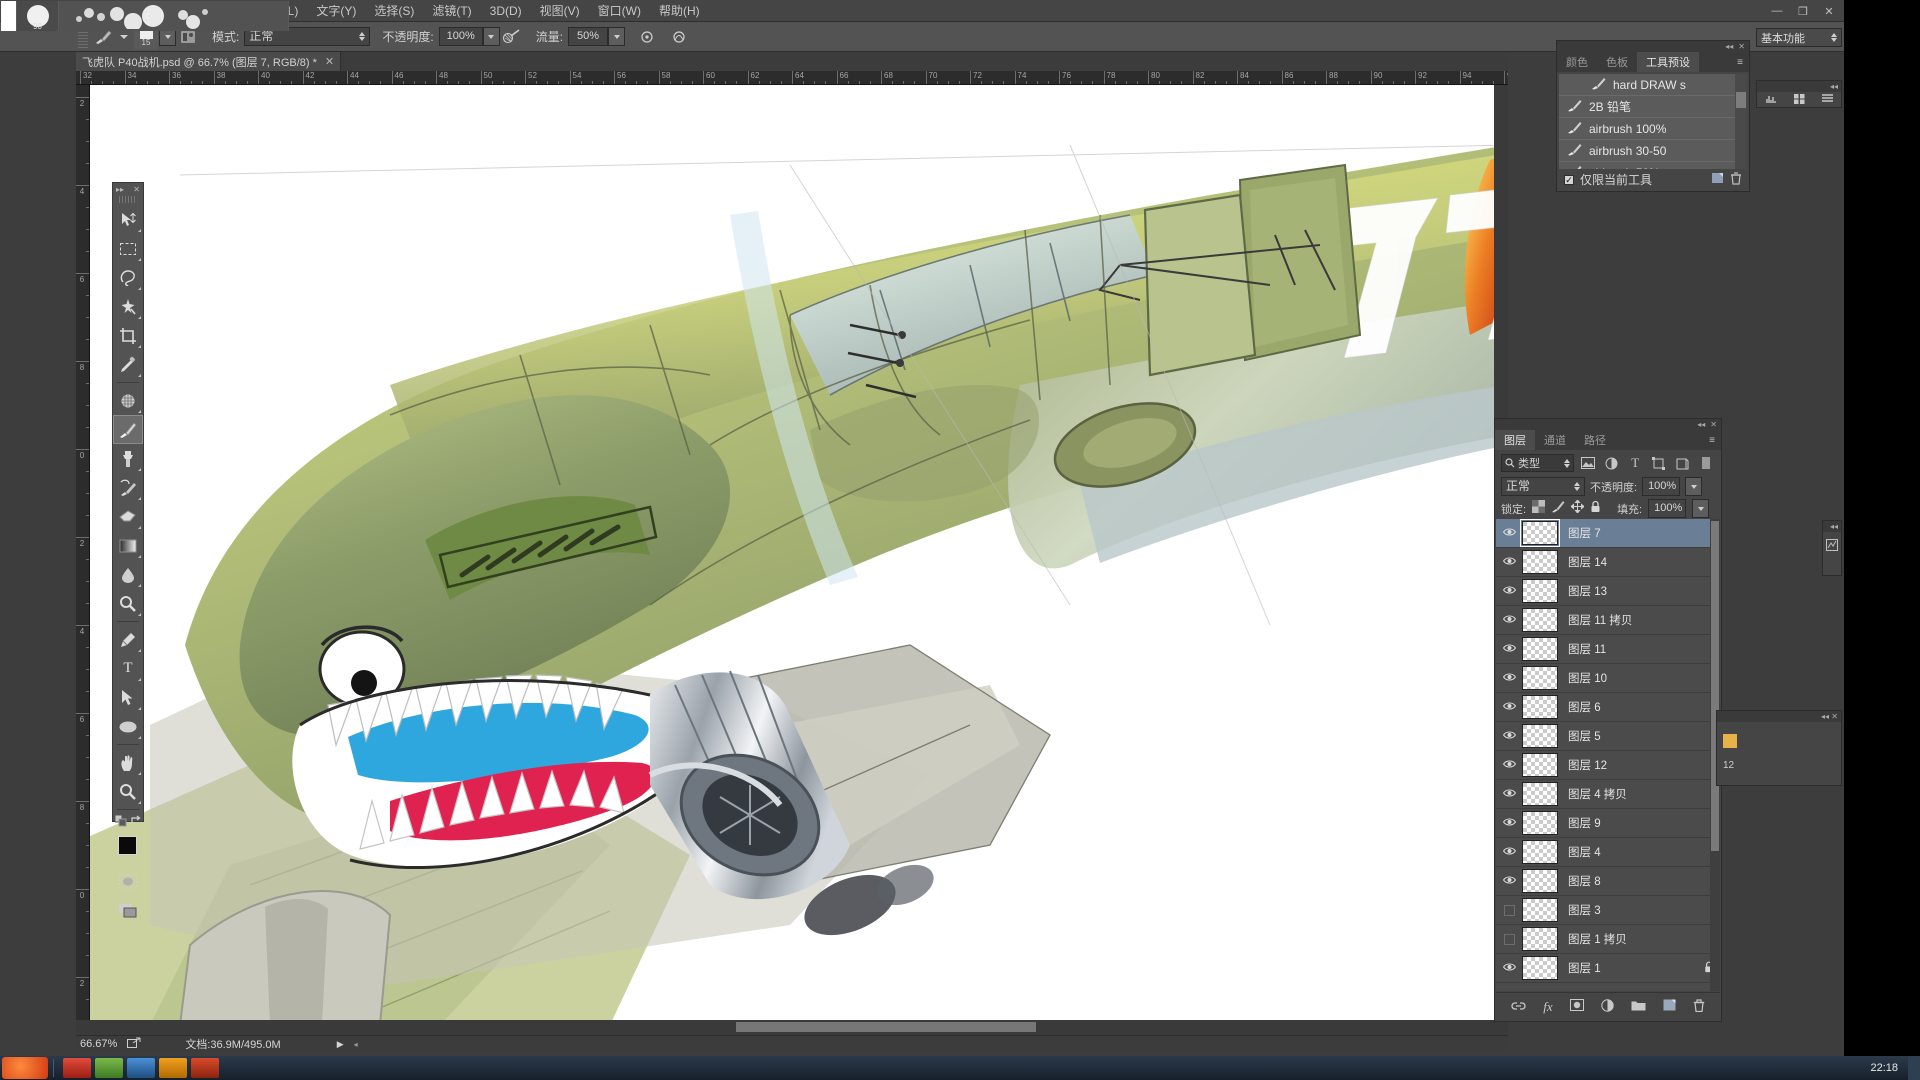 The height and width of the screenshot is (1080, 1920). I want to click on layer-visibility-off-icon, so click(1509, 910).